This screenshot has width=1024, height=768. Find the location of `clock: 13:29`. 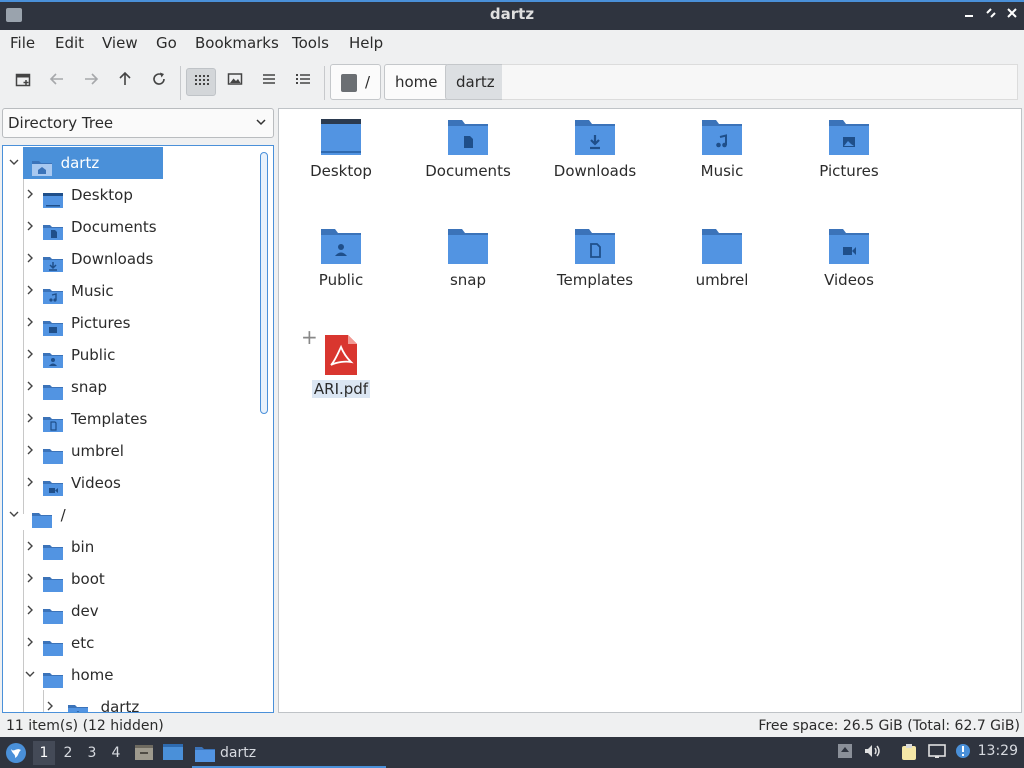

clock: 13:29 is located at coordinates (998, 751).